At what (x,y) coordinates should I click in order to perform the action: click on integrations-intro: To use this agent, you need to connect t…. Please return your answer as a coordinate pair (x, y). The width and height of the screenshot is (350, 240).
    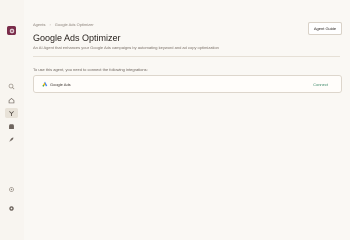
    Looking at the image, I should click on (90, 69).